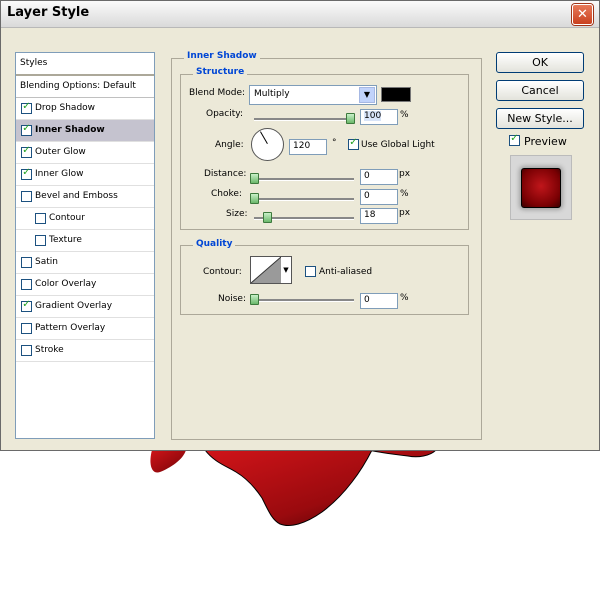 This screenshot has height=605, width=600. What do you see at coordinates (582, 14) in the screenshot?
I see `close-button: ✕` at bounding box center [582, 14].